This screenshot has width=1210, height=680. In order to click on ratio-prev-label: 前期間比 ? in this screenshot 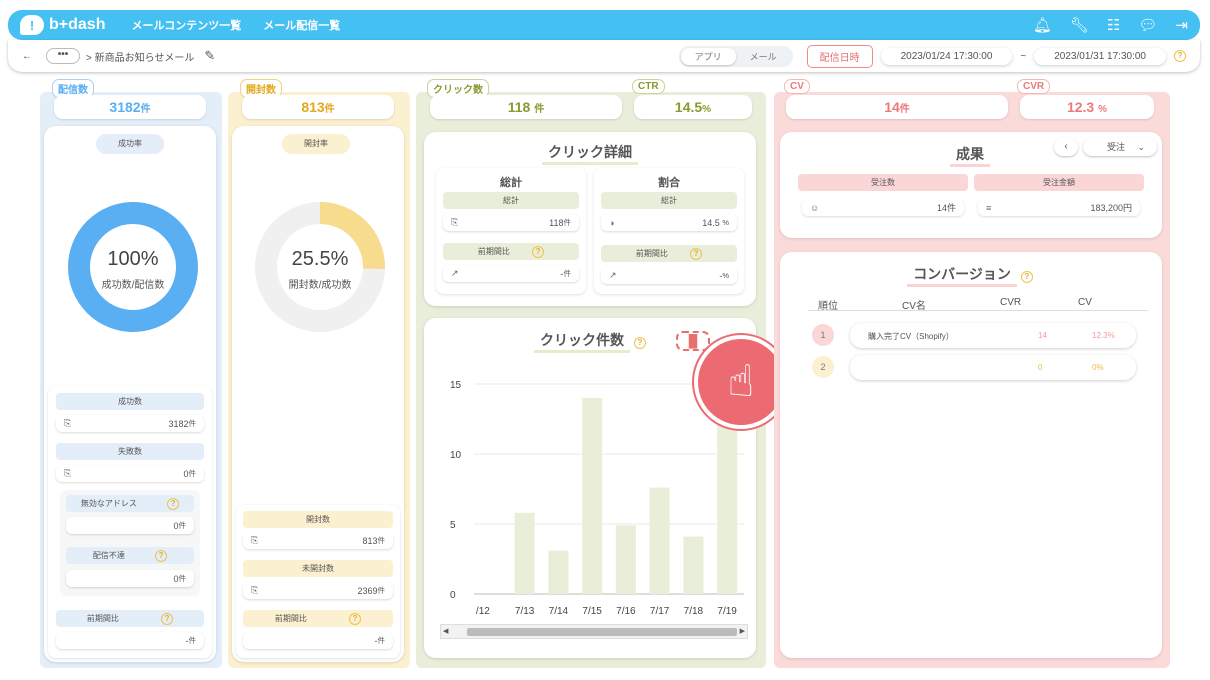, I will do `click(669, 253)`.